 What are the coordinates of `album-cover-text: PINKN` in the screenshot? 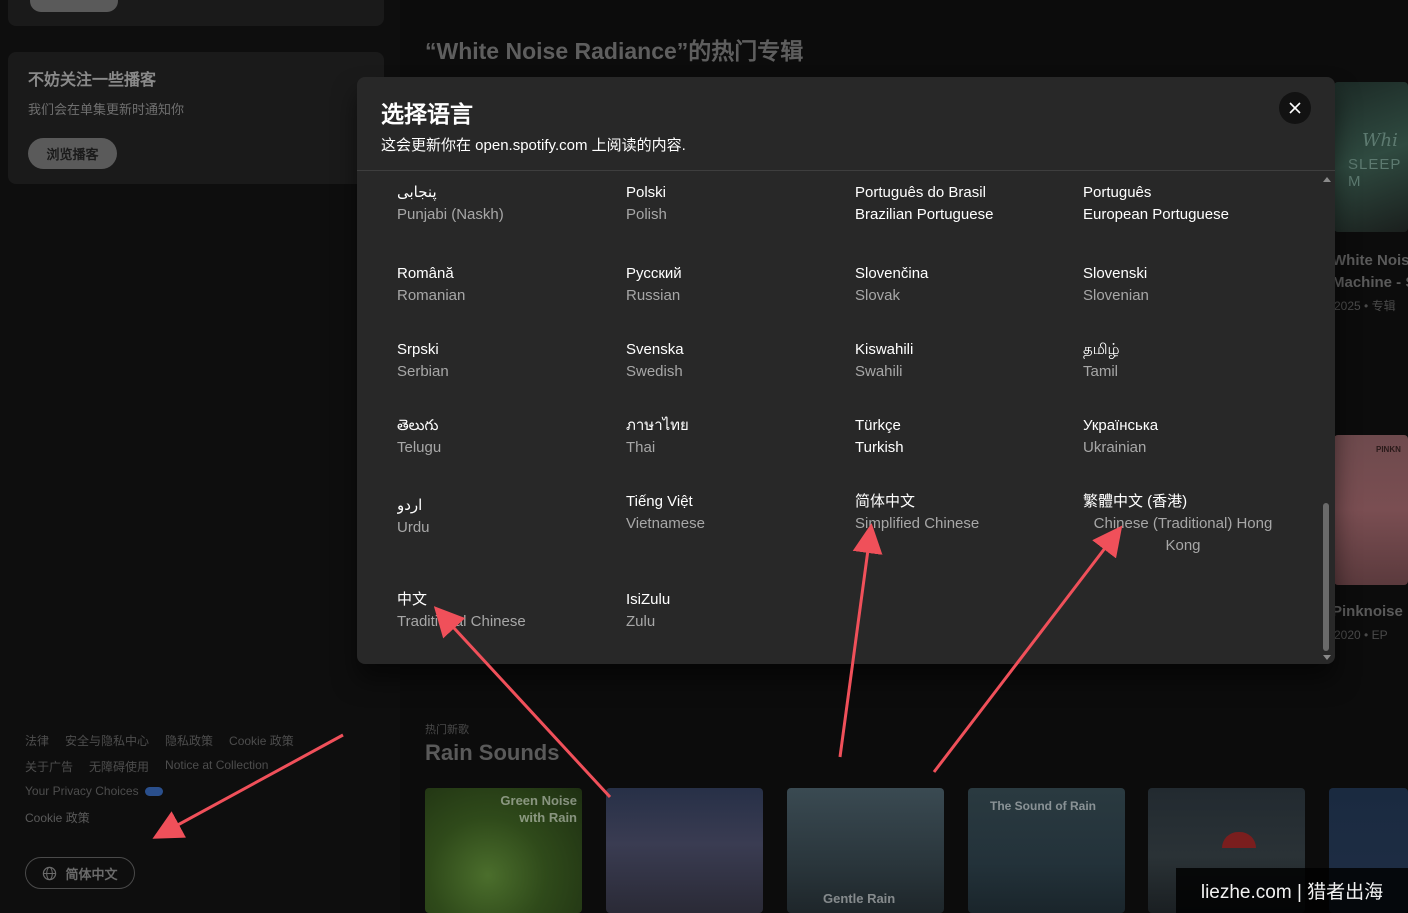 It's located at (1388, 449).